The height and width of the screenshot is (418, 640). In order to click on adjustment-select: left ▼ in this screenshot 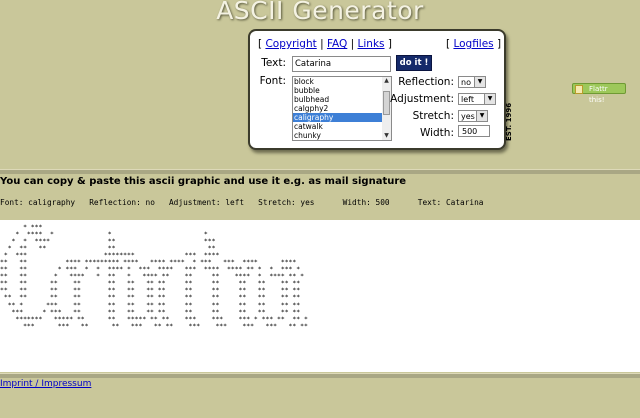, I will do `click(477, 99)`.